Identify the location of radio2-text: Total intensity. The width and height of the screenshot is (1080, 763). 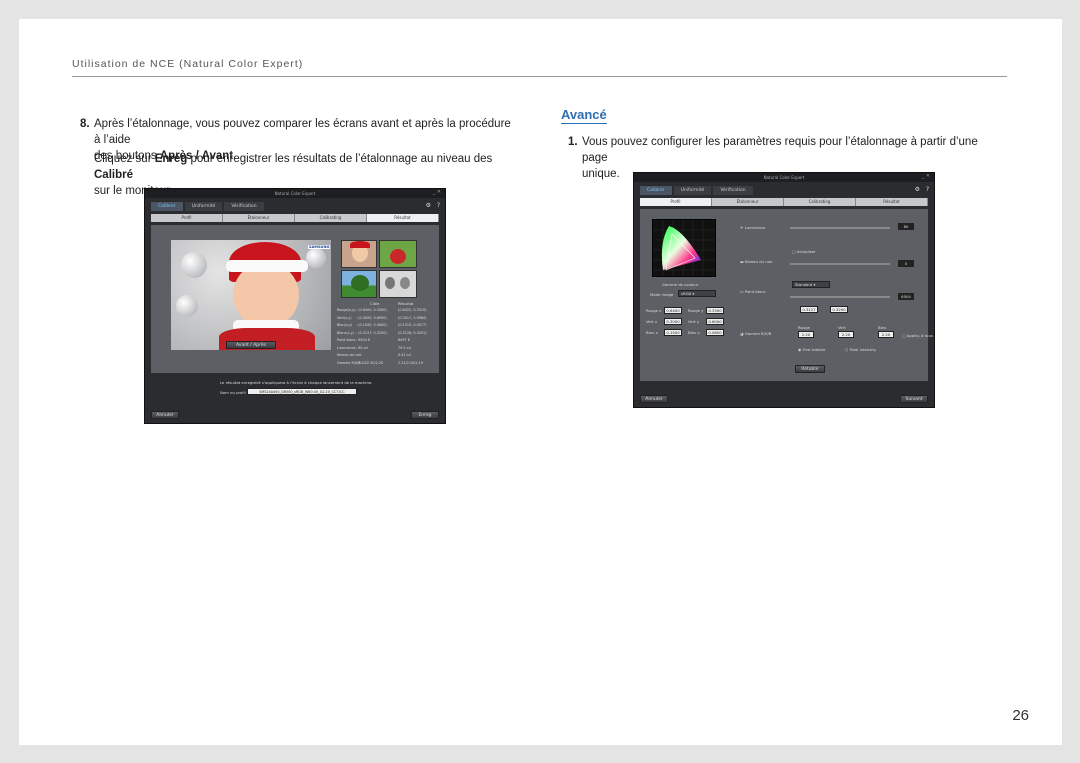
(863, 349).